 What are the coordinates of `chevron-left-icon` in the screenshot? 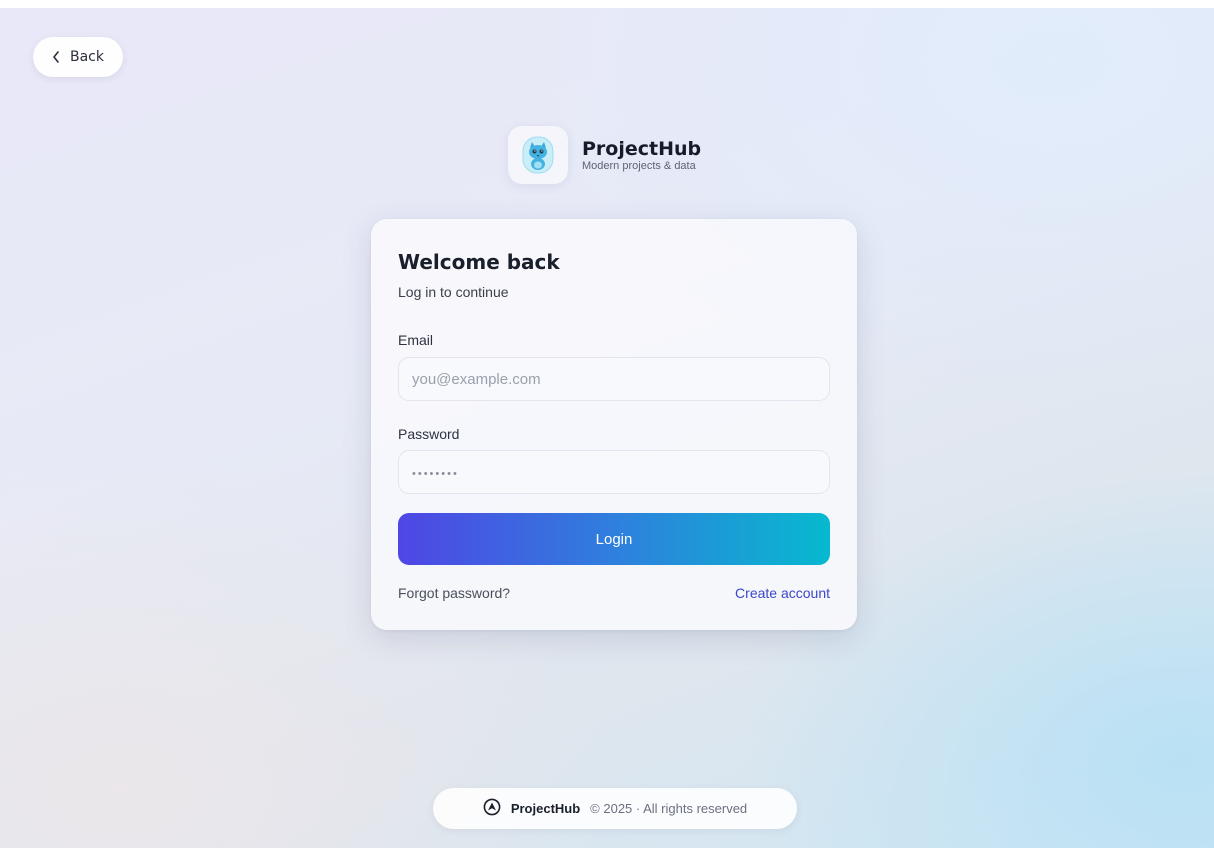 It's located at (56, 57).